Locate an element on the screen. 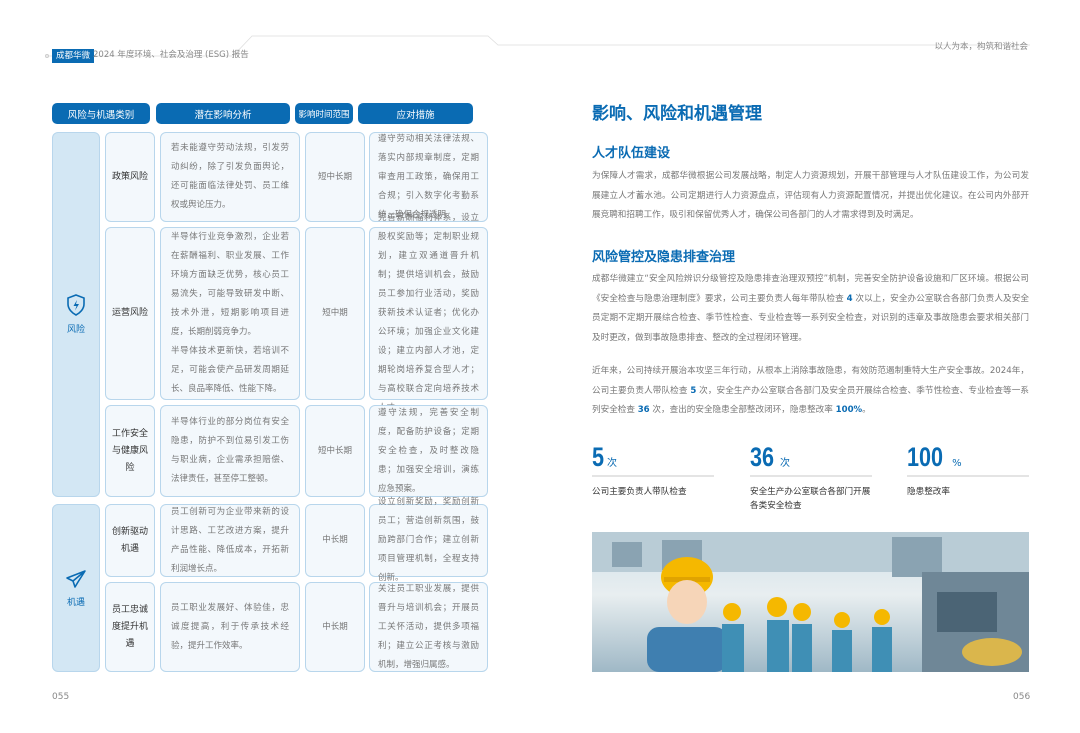 Image resolution: width=1080 pixels, height=733 pixels. col-header-measures: 应对措施 is located at coordinates (415, 113).